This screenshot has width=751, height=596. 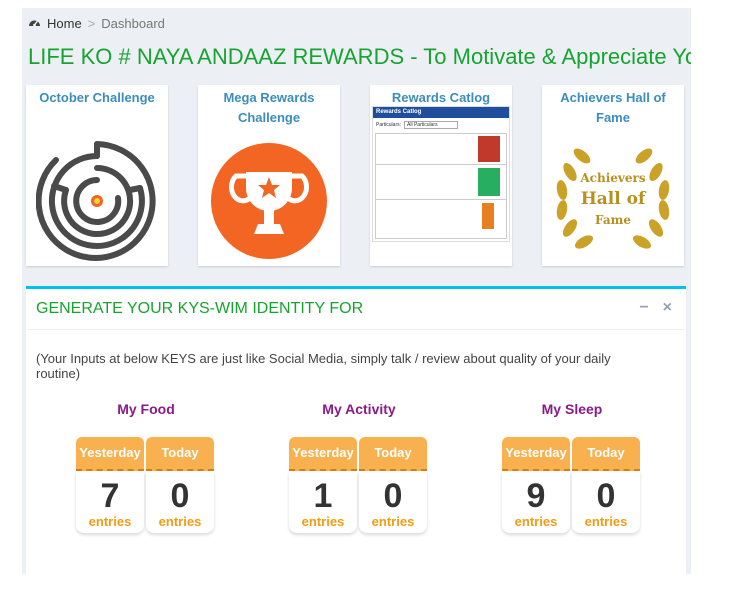 I want to click on laurel-wreath-icon: Achievers Hall of Fame, so click(x=613, y=197).